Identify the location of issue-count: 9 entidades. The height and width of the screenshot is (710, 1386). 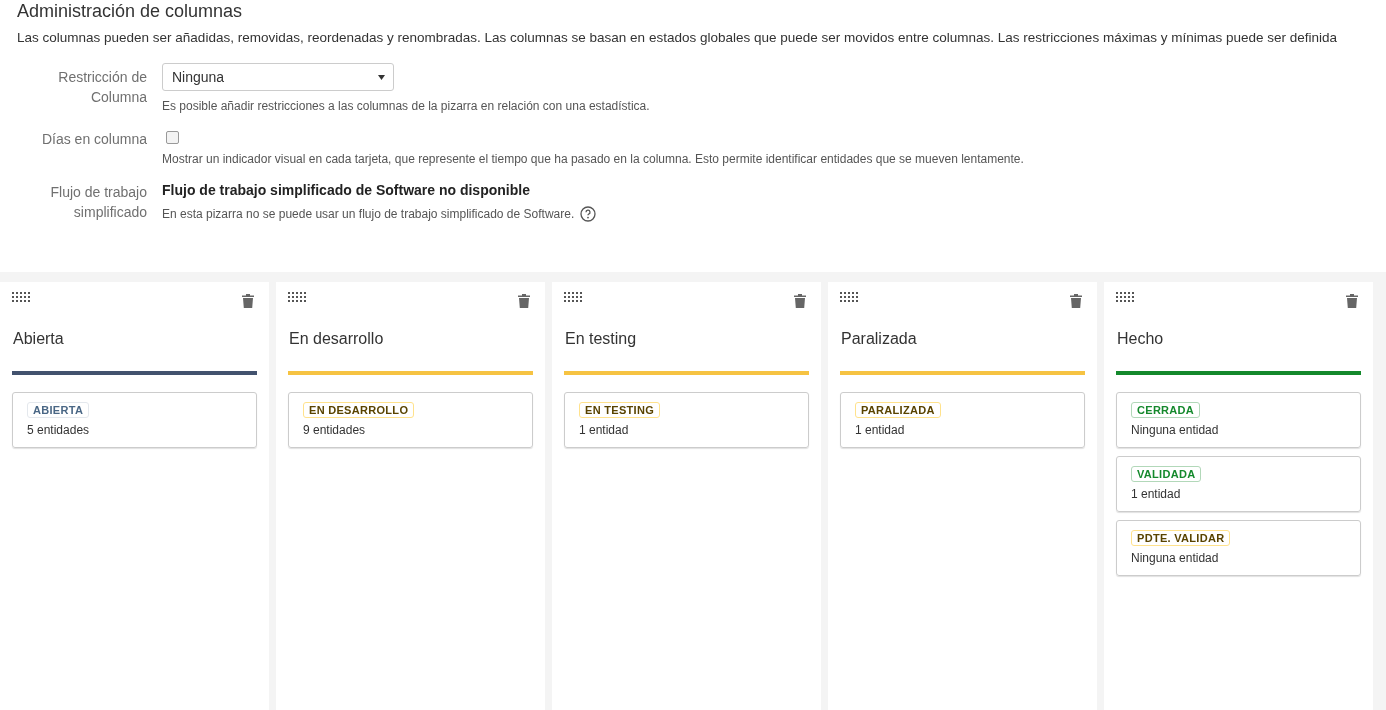
(334, 430).